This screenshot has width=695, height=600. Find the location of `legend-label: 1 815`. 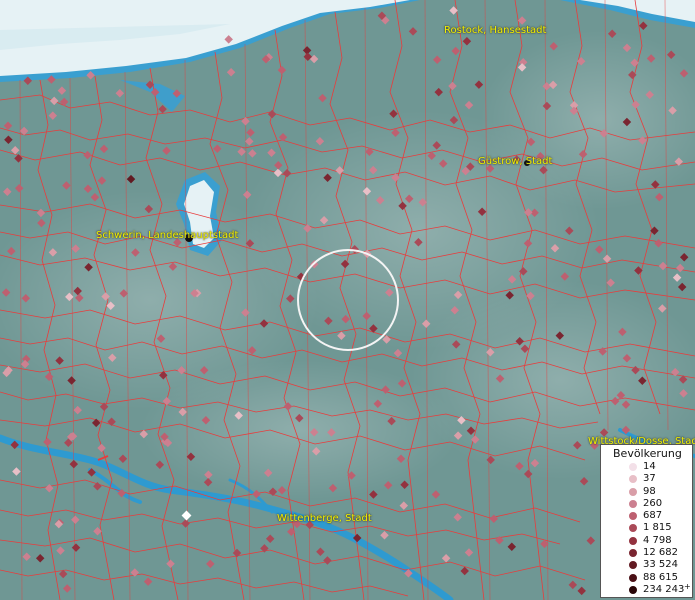

legend-label: 1 815 is located at coordinates (657, 528).